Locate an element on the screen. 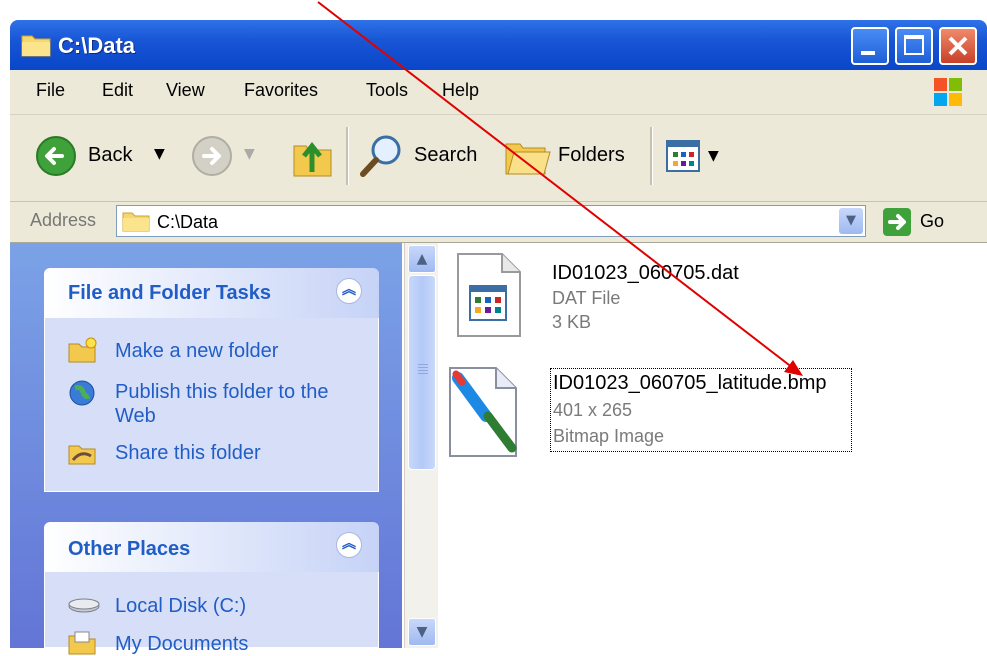 The width and height of the screenshot is (987, 656). file-type: DAT File is located at coordinates (586, 298).